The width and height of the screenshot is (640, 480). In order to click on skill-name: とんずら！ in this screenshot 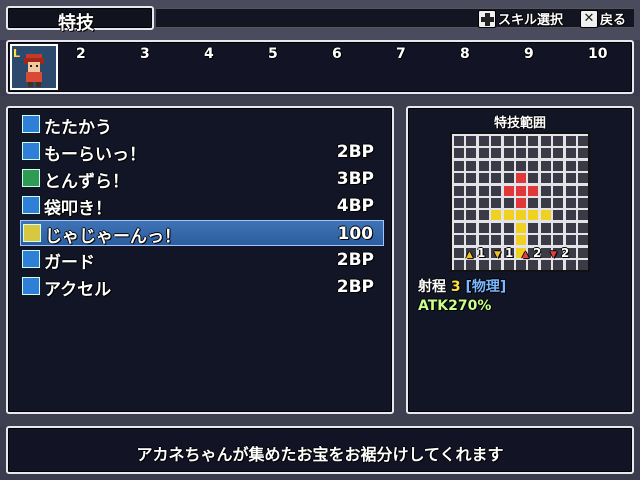, I will do `click(86, 182)`.